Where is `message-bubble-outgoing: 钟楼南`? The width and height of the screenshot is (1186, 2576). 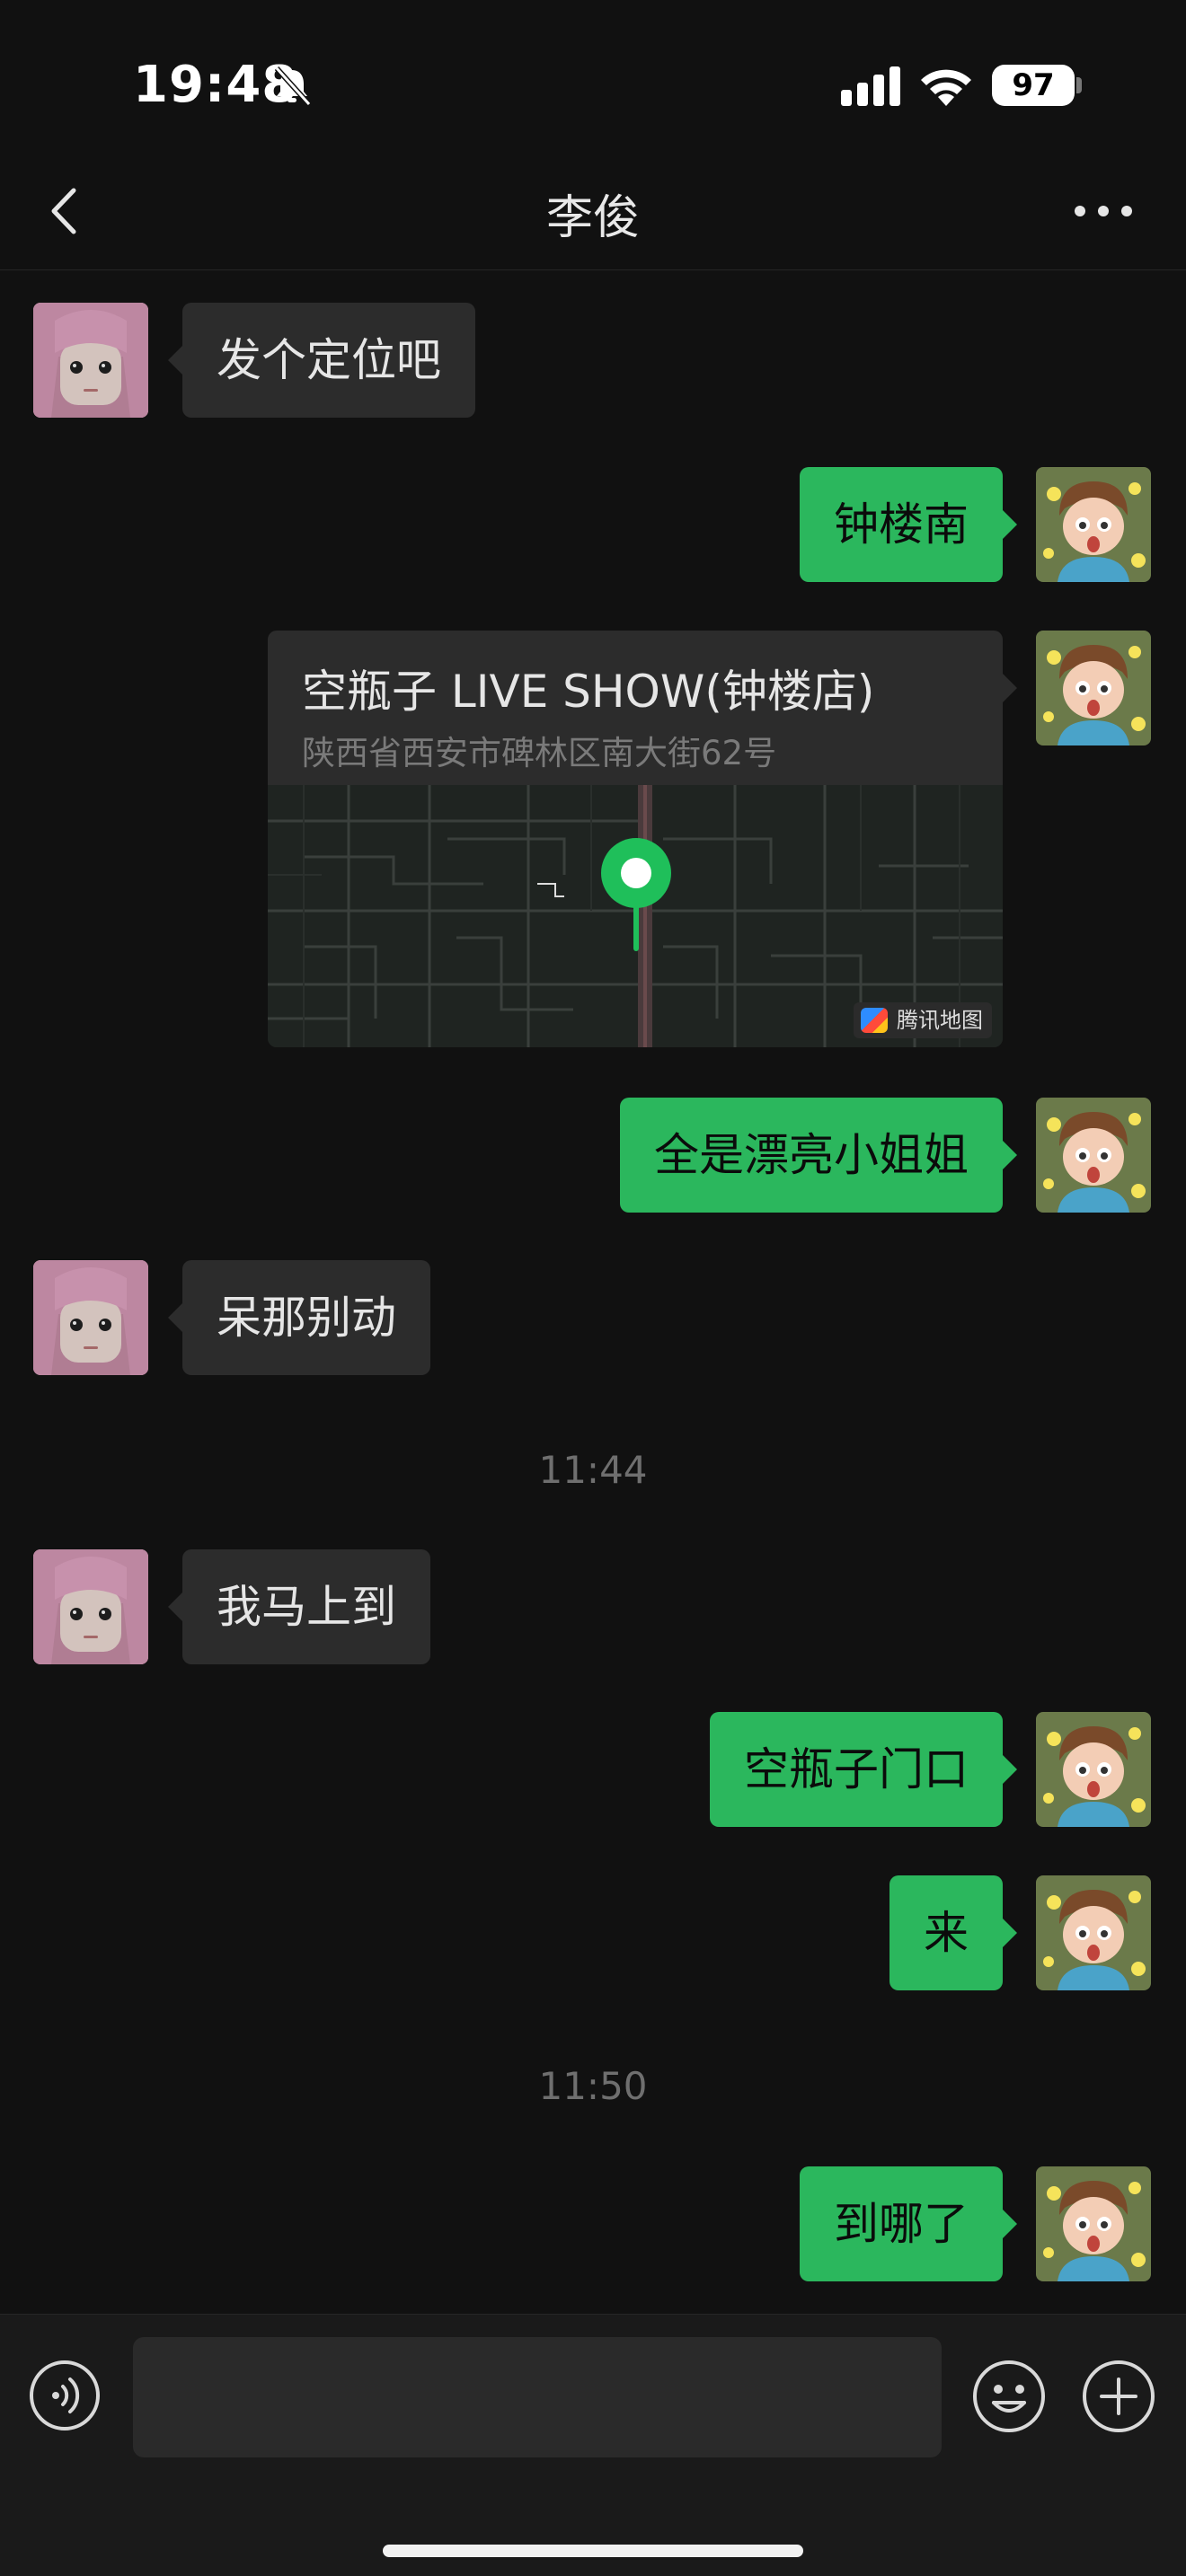 message-bubble-outgoing: 钟楼南 is located at coordinates (908, 524).